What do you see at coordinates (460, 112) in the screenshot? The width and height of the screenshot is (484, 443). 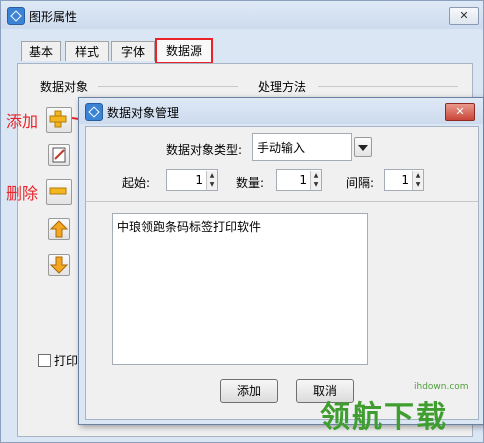 I see `dialog-close-icon: ✕` at bounding box center [460, 112].